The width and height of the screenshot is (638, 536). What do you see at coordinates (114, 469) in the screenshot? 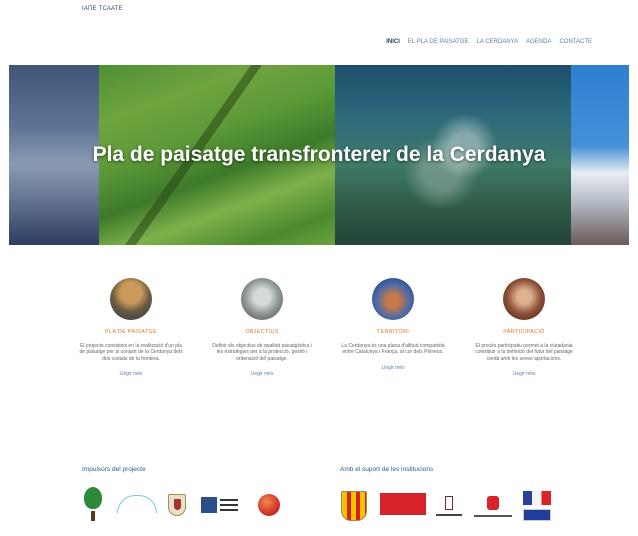
I see `partners-left-title: Impulsors del projecte` at bounding box center [114, 469].